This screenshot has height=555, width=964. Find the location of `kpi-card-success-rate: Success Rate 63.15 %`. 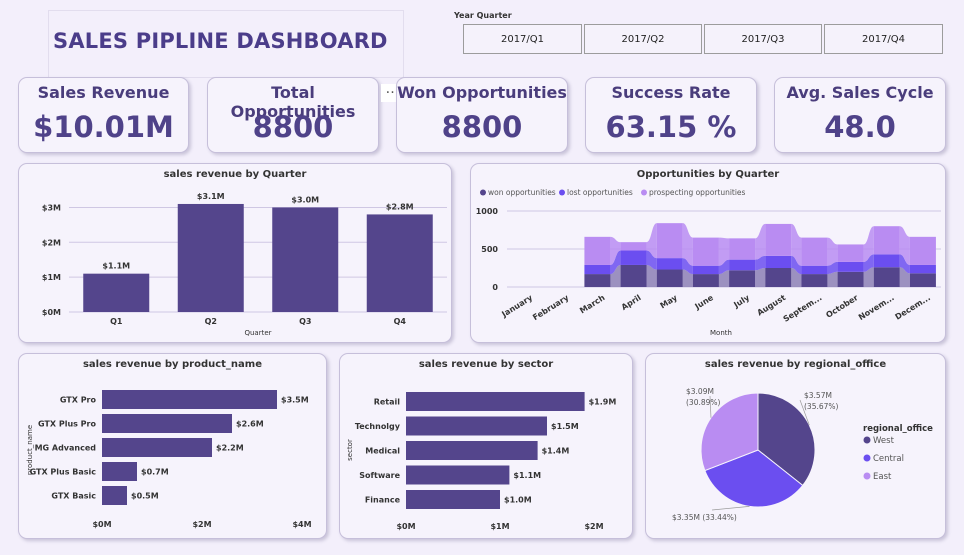

kpi-card-success-rate: Success Rate 63.15 % is located at coordinates (671, 115).